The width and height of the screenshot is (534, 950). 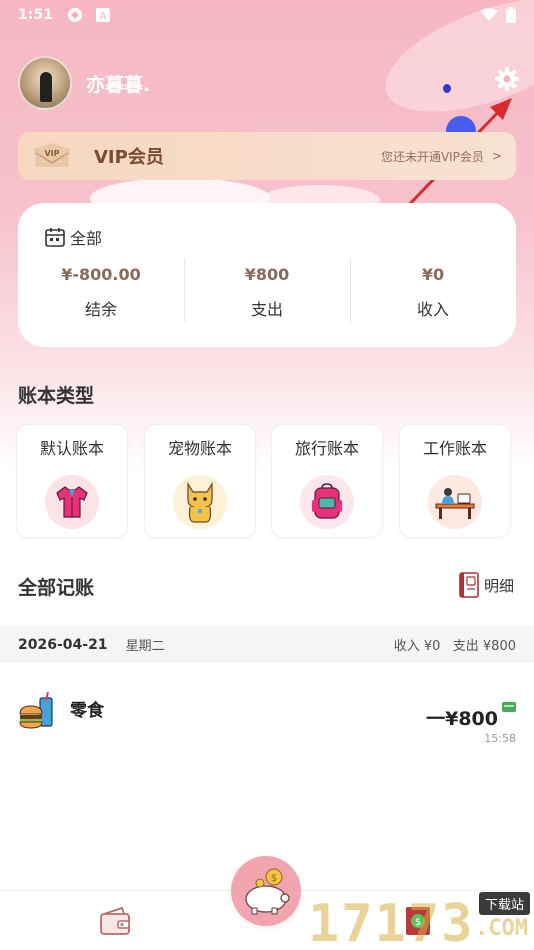 I want to click on shirt-icon, so click(x=72, y=502).